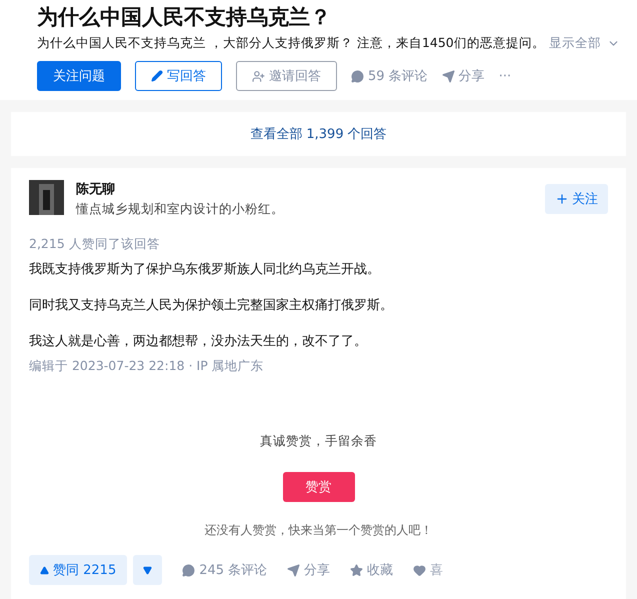 This screenshot has height=599, width=637. I want to click on triangle-down-icon, so click(147, 570).